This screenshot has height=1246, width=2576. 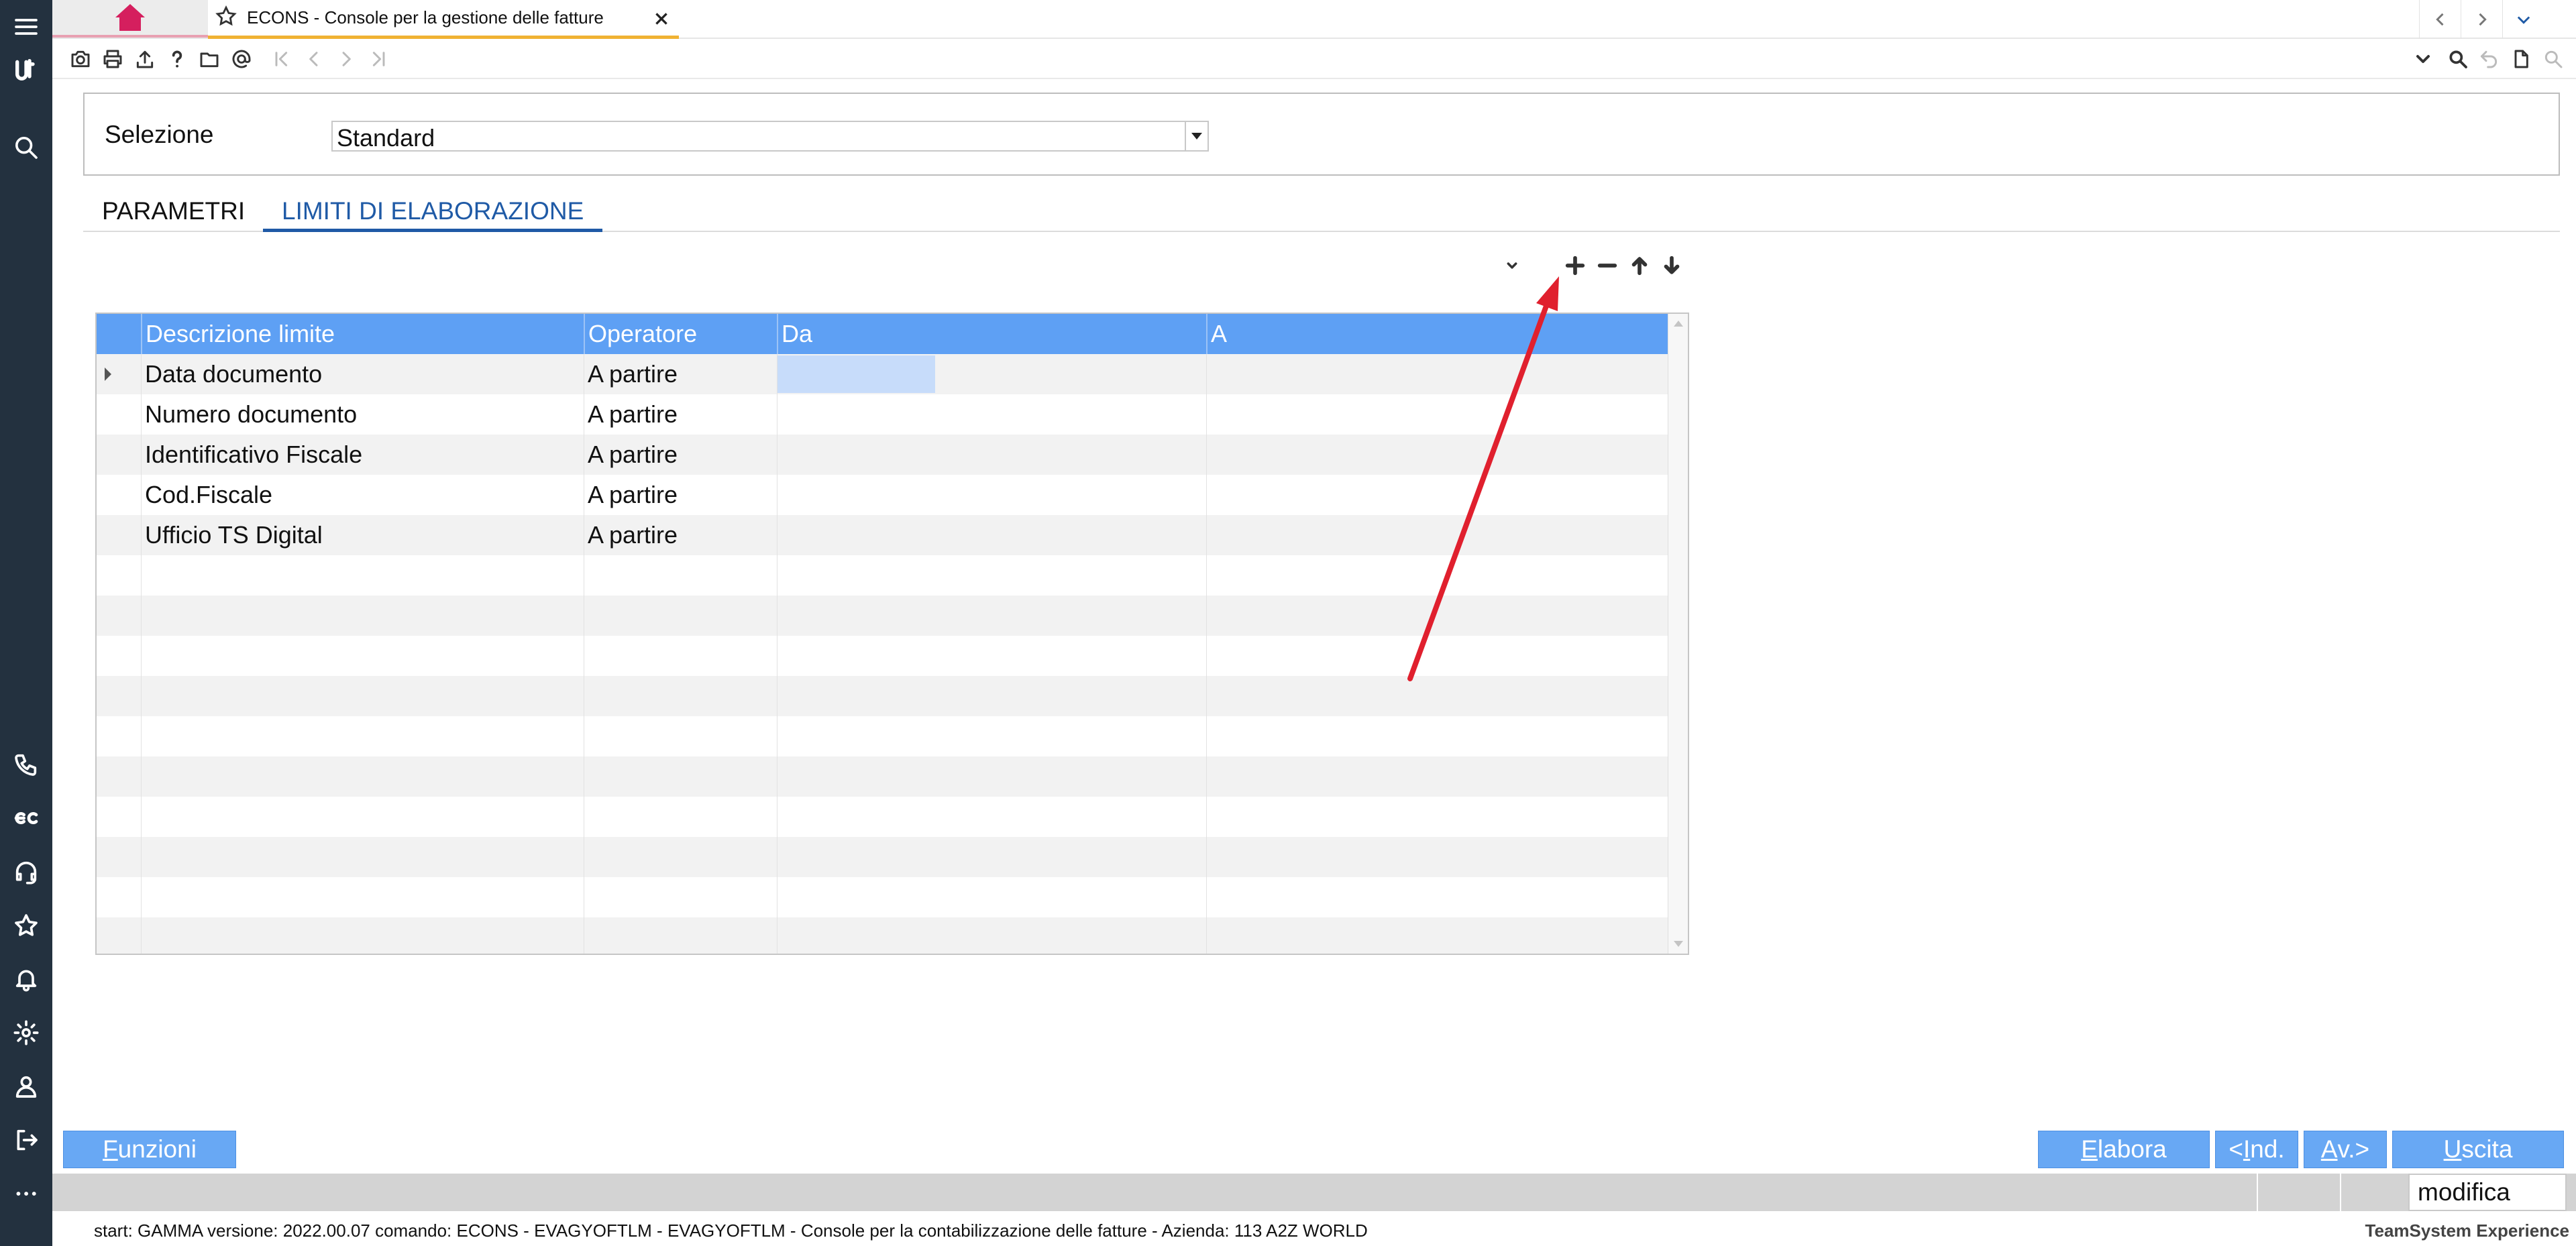 I want to click on gear-icon, so click(x=26, y=1033).